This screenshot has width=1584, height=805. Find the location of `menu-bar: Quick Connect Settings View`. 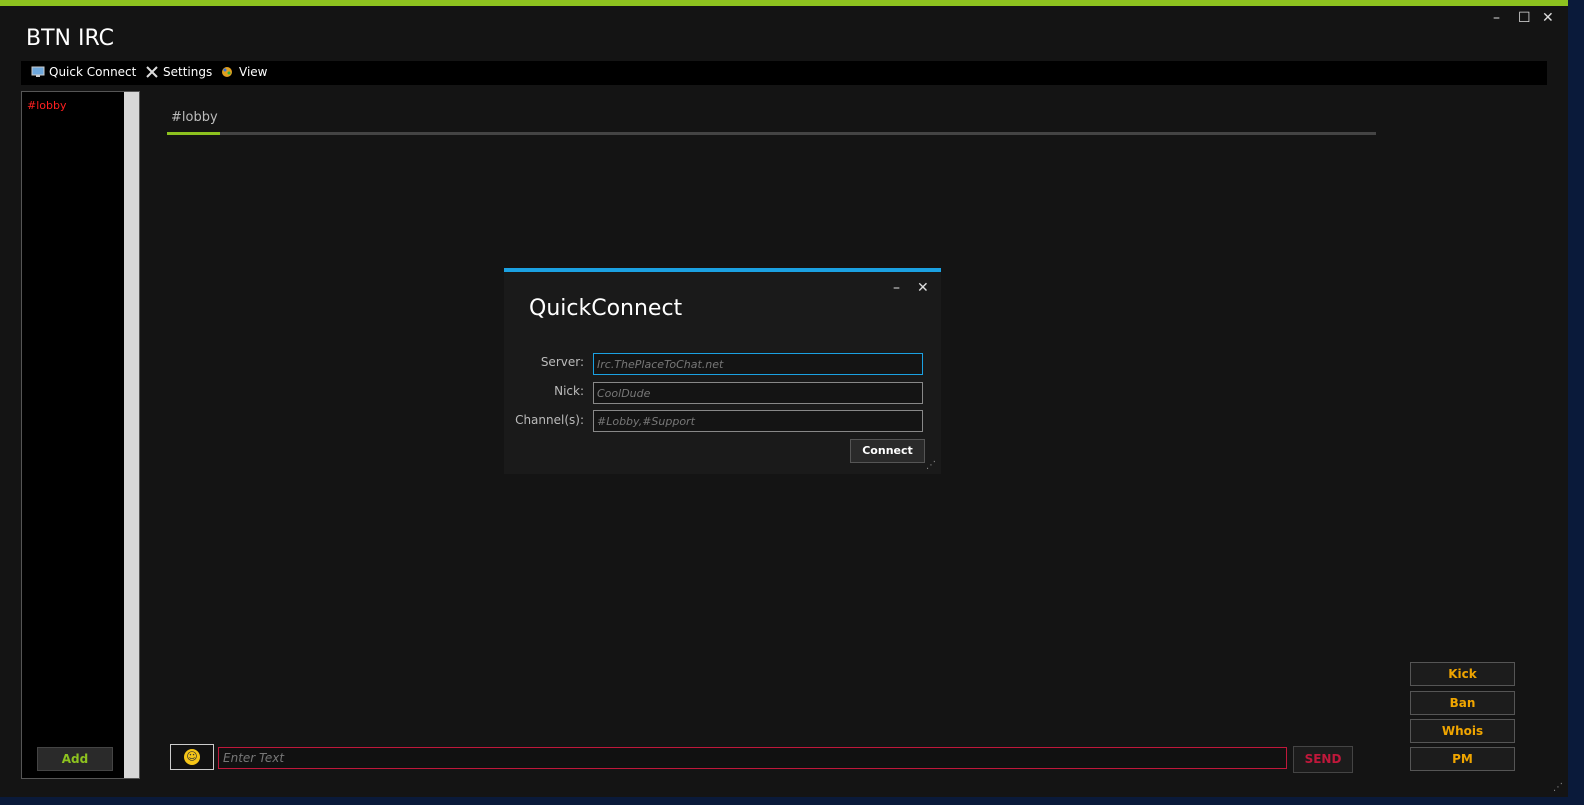

menu-bar: Quick Connect Settings View is located at coordinates (784, 73).